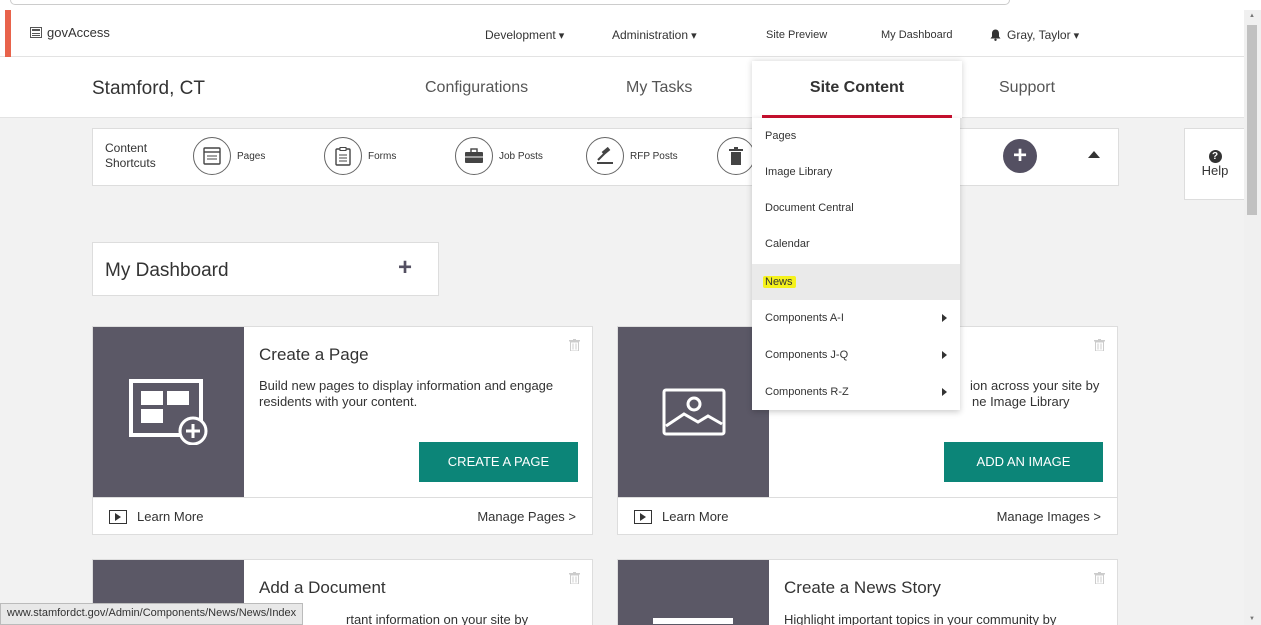 The width and height of the screenshot is (1261, 625). I want to click on tab-configurations: Configurations, so click(476, 88).